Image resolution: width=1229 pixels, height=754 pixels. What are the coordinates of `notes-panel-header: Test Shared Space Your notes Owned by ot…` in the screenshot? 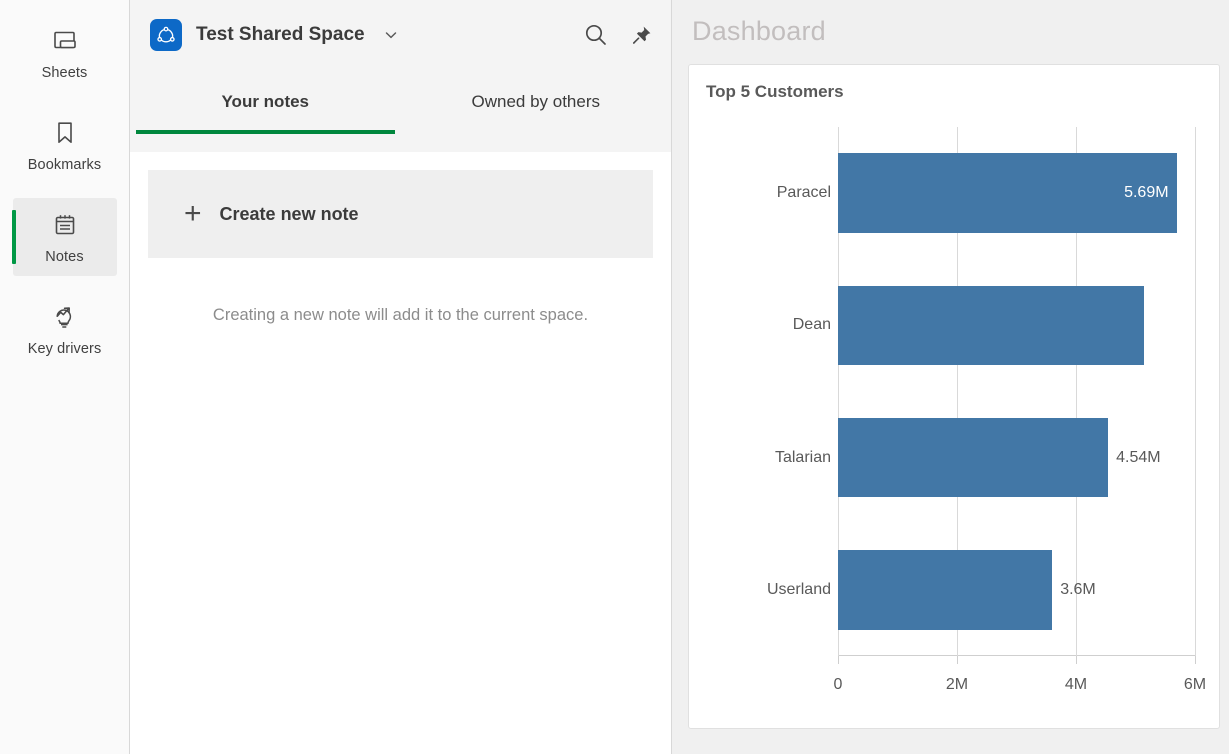 It's located at (400, 76).